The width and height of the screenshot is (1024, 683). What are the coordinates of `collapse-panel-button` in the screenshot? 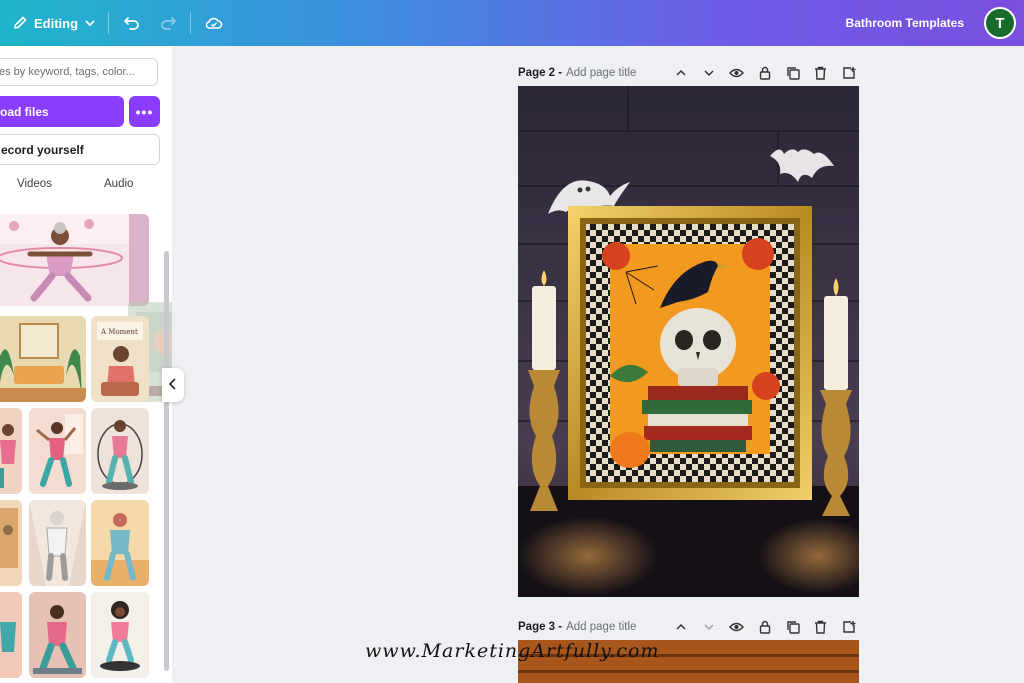 It's located at (173, 385).